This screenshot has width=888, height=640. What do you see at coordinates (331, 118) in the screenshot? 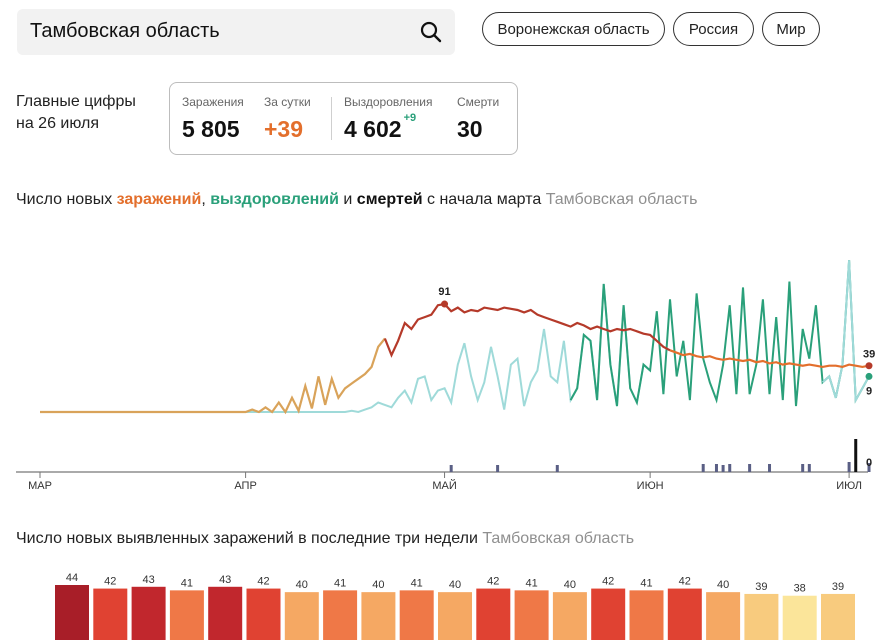
I see `stats-divider` at bounding box center [331, 118].